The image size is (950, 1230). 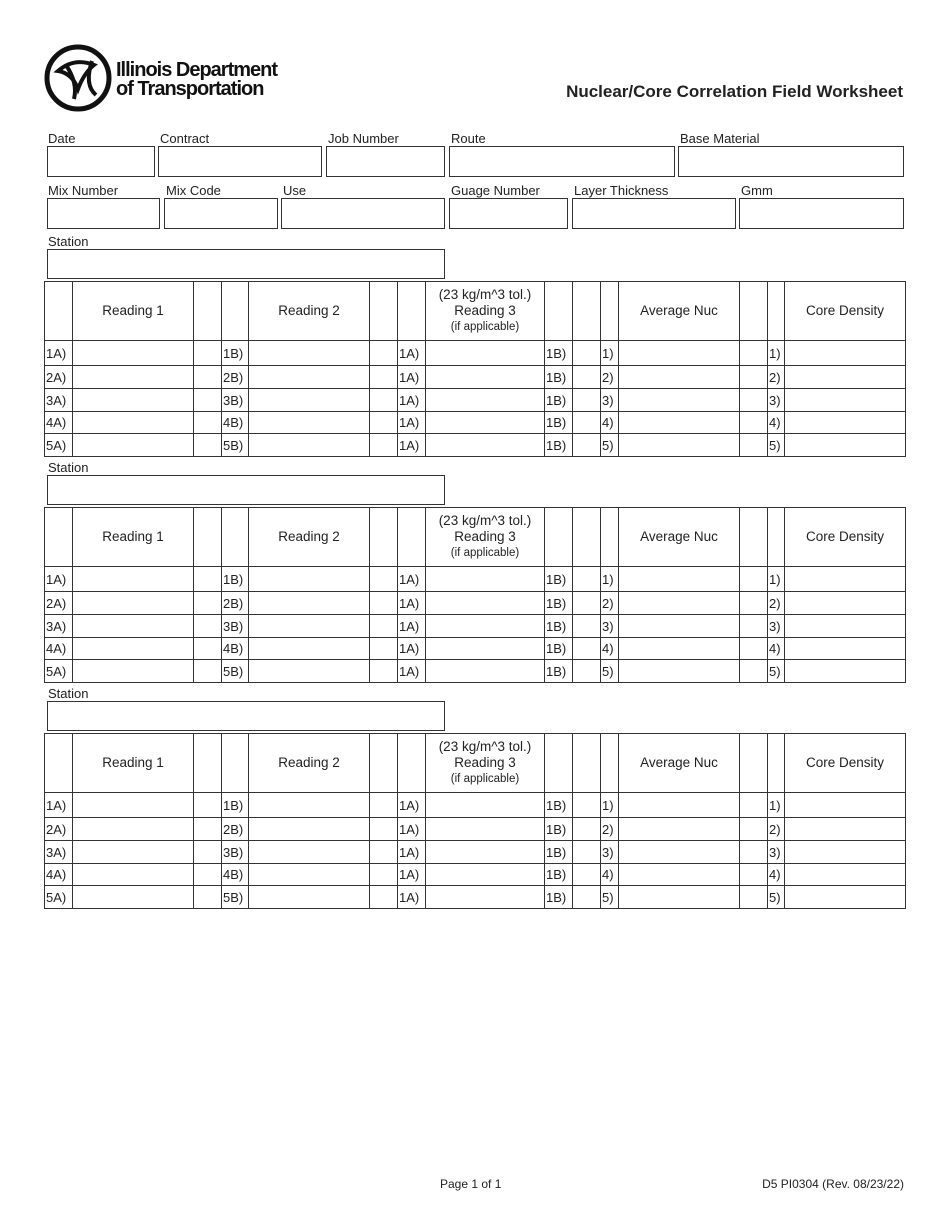 I want to click on gmm-field, so click(x=821, y=213).